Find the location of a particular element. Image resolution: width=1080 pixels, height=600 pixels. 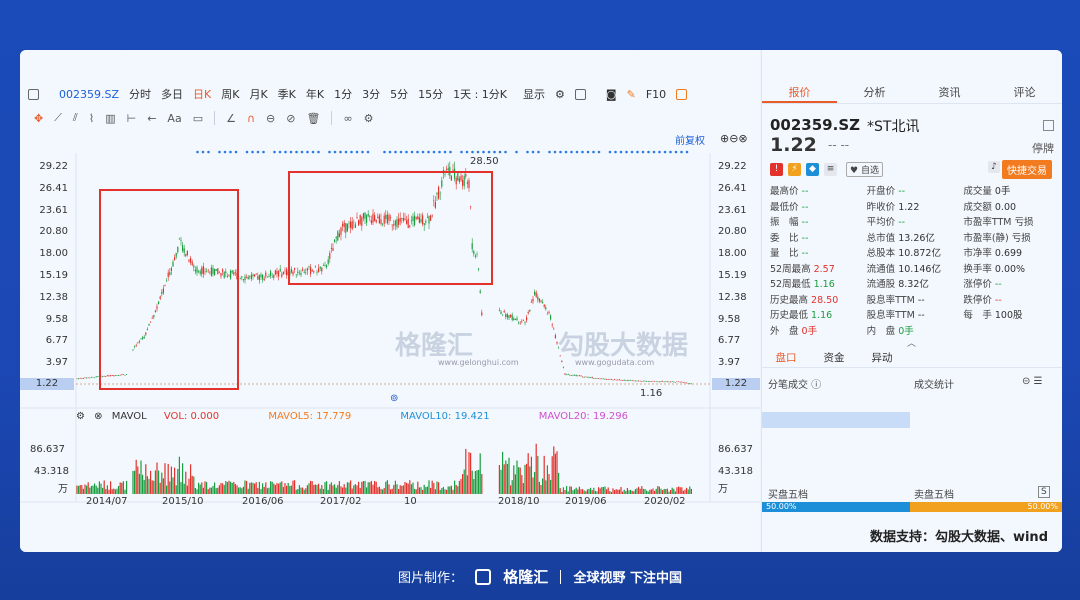

quote-cell: 股息率TTM -- is located at coordinates (895, 315).